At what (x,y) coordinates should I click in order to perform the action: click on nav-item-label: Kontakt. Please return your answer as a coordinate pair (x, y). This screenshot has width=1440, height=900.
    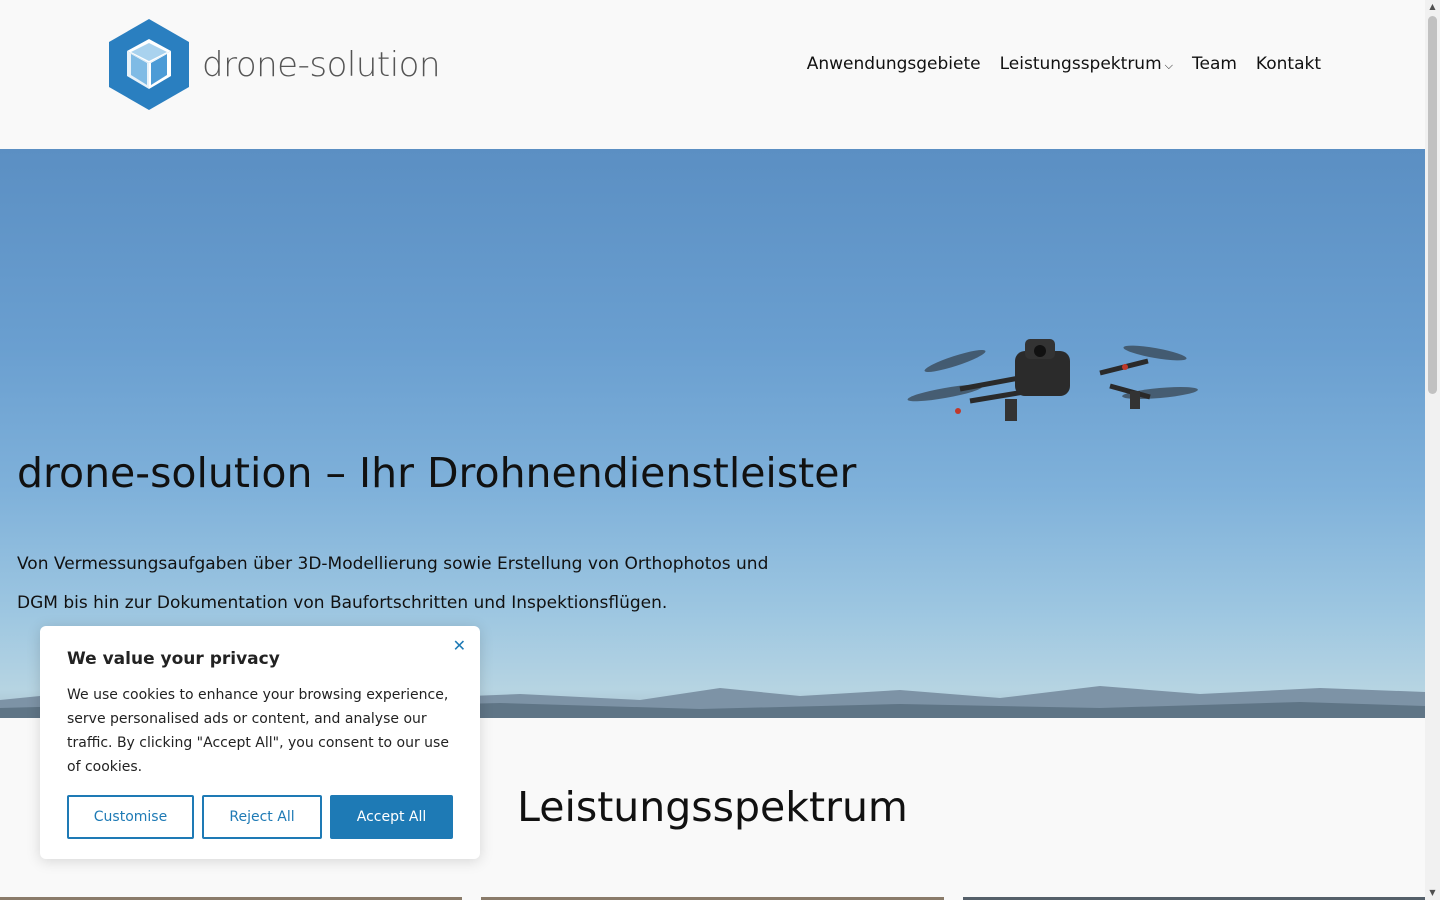
    Looking at the image, I should click on (1288, 64).